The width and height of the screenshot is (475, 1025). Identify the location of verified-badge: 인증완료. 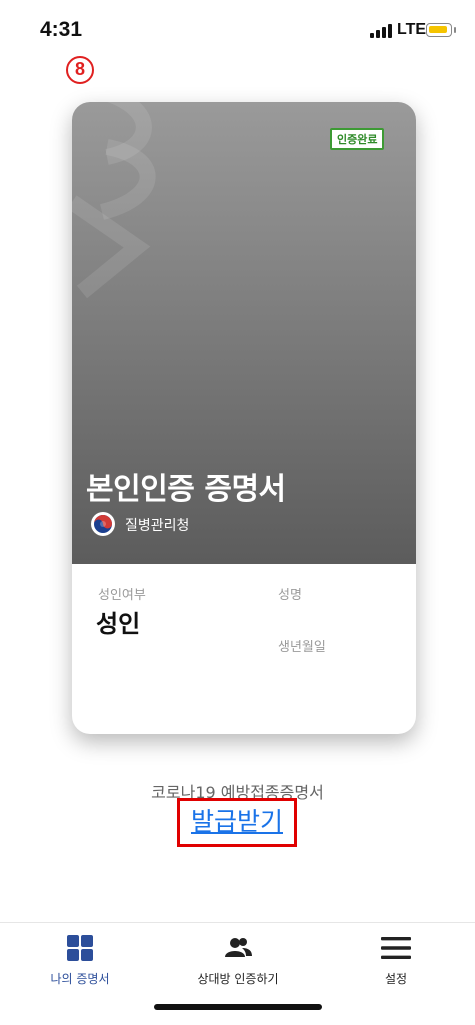
(357, 139).